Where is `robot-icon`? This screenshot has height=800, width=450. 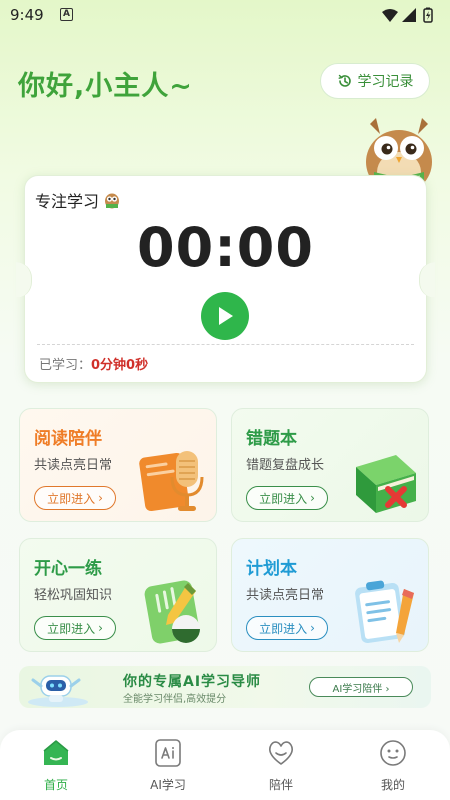
robot-icon is located at coordinates (58, 691).